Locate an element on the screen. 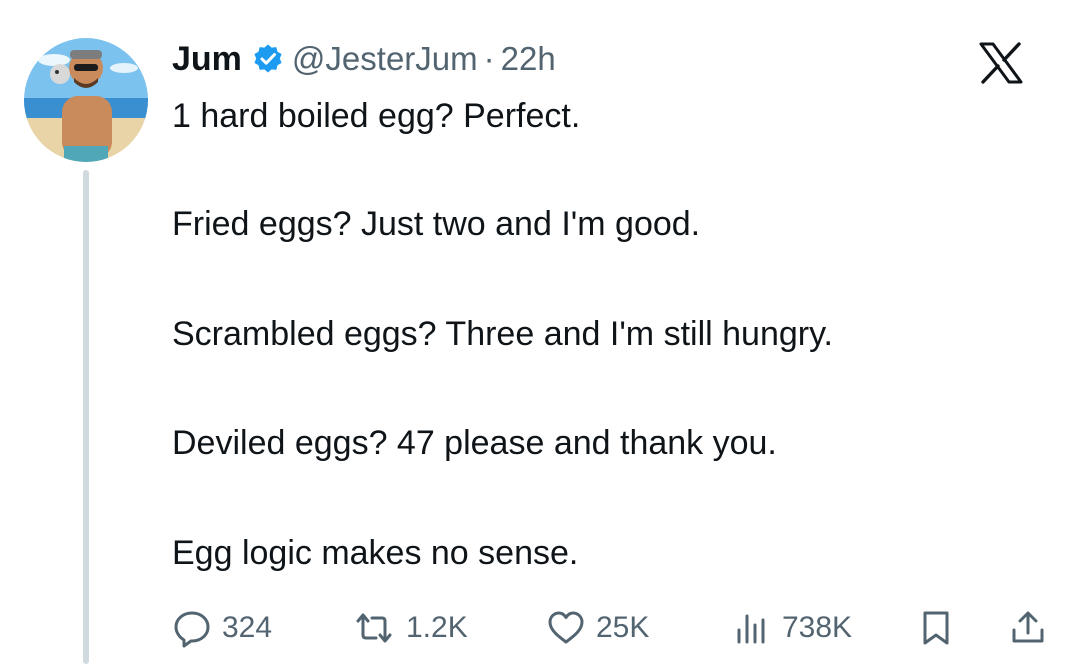 The width and height of the screenshot is (1080, 664). x-logo-icon is located at coordinates (1001, 63).